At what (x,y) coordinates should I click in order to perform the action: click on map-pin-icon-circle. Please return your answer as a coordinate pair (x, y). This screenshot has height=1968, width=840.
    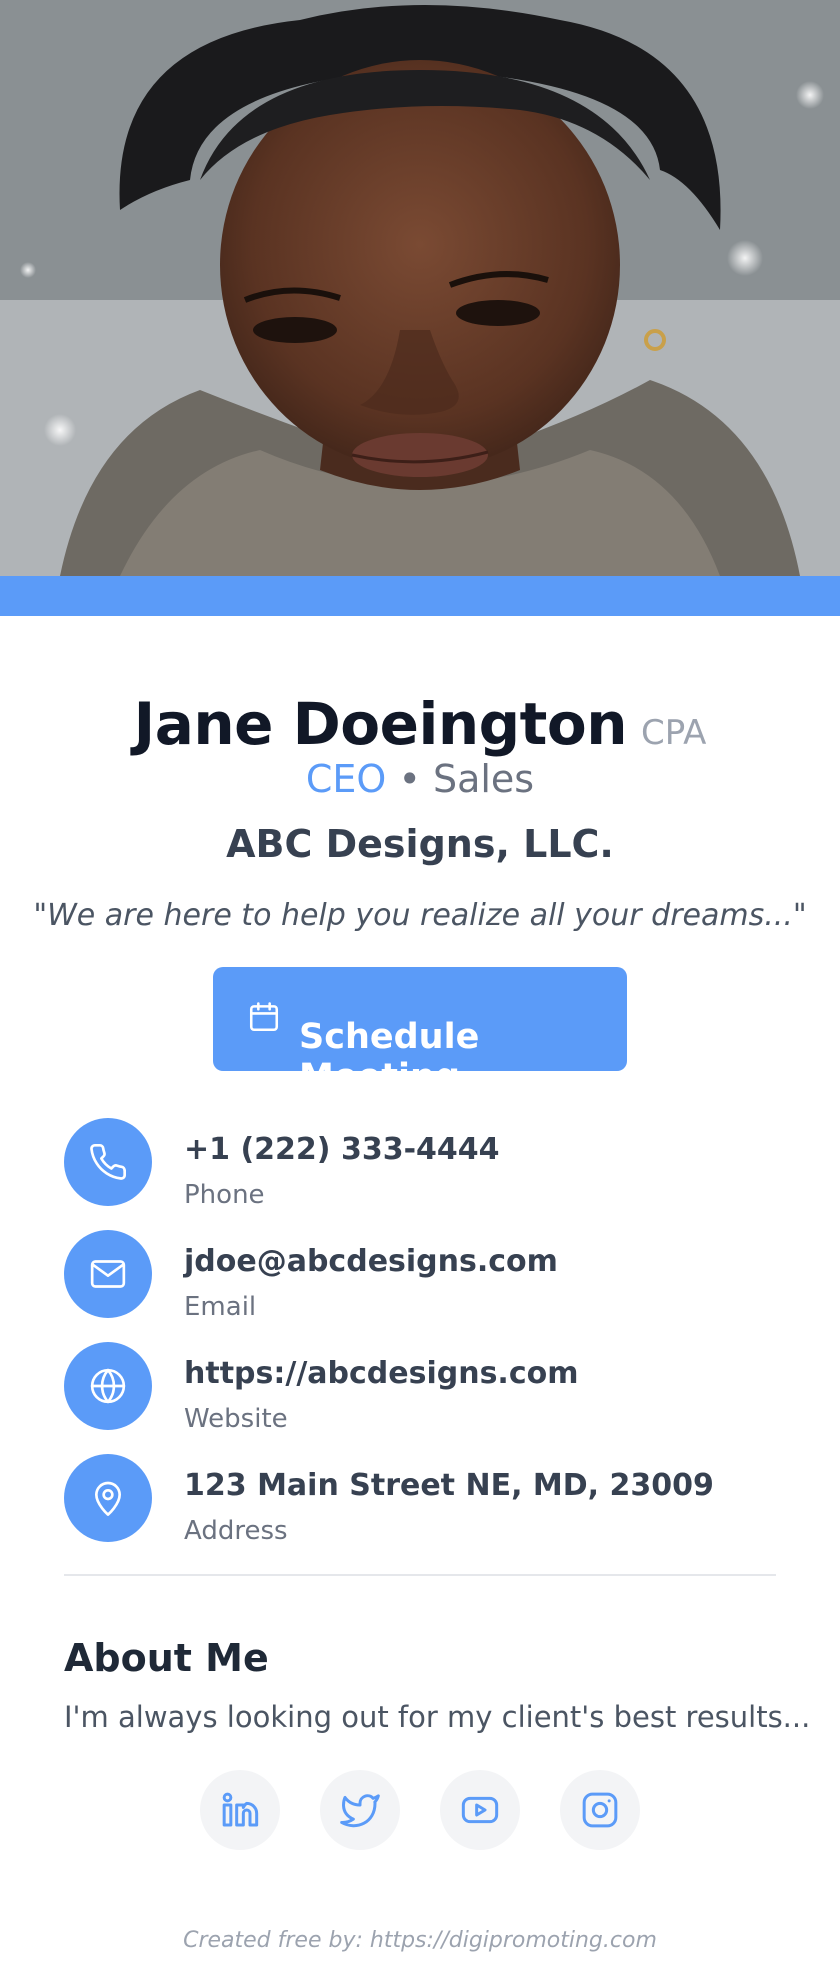
    Looking at the image, I should click on (108, 1498).